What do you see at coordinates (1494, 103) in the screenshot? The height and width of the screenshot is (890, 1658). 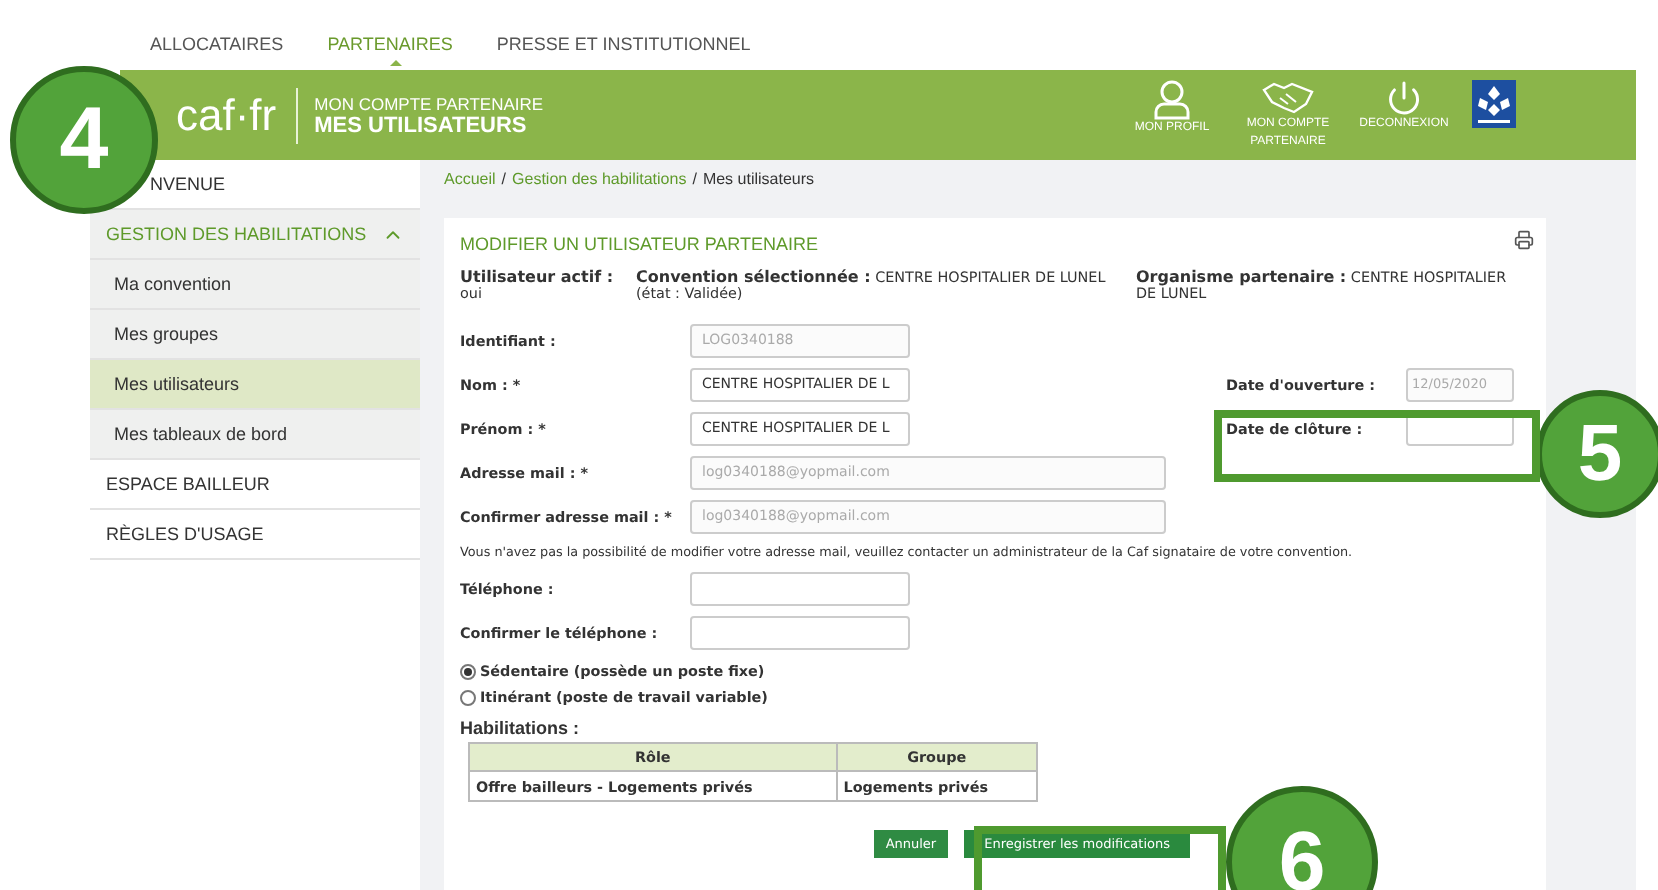 I see `emblem-icon` at bounding box center [1494, 103].